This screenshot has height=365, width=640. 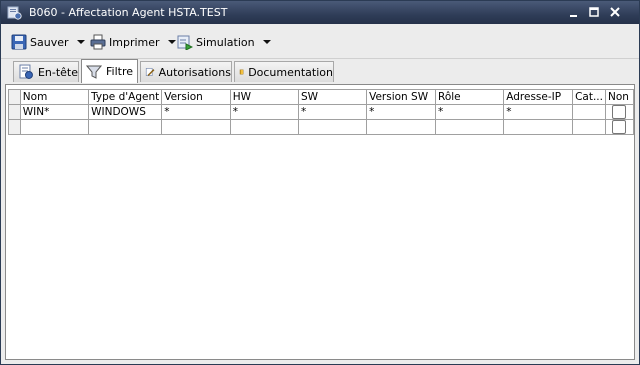 What do you see at coordinates (54, 127) in the screenshot?
I see `cell-nom` at bounding box center [54, 127].